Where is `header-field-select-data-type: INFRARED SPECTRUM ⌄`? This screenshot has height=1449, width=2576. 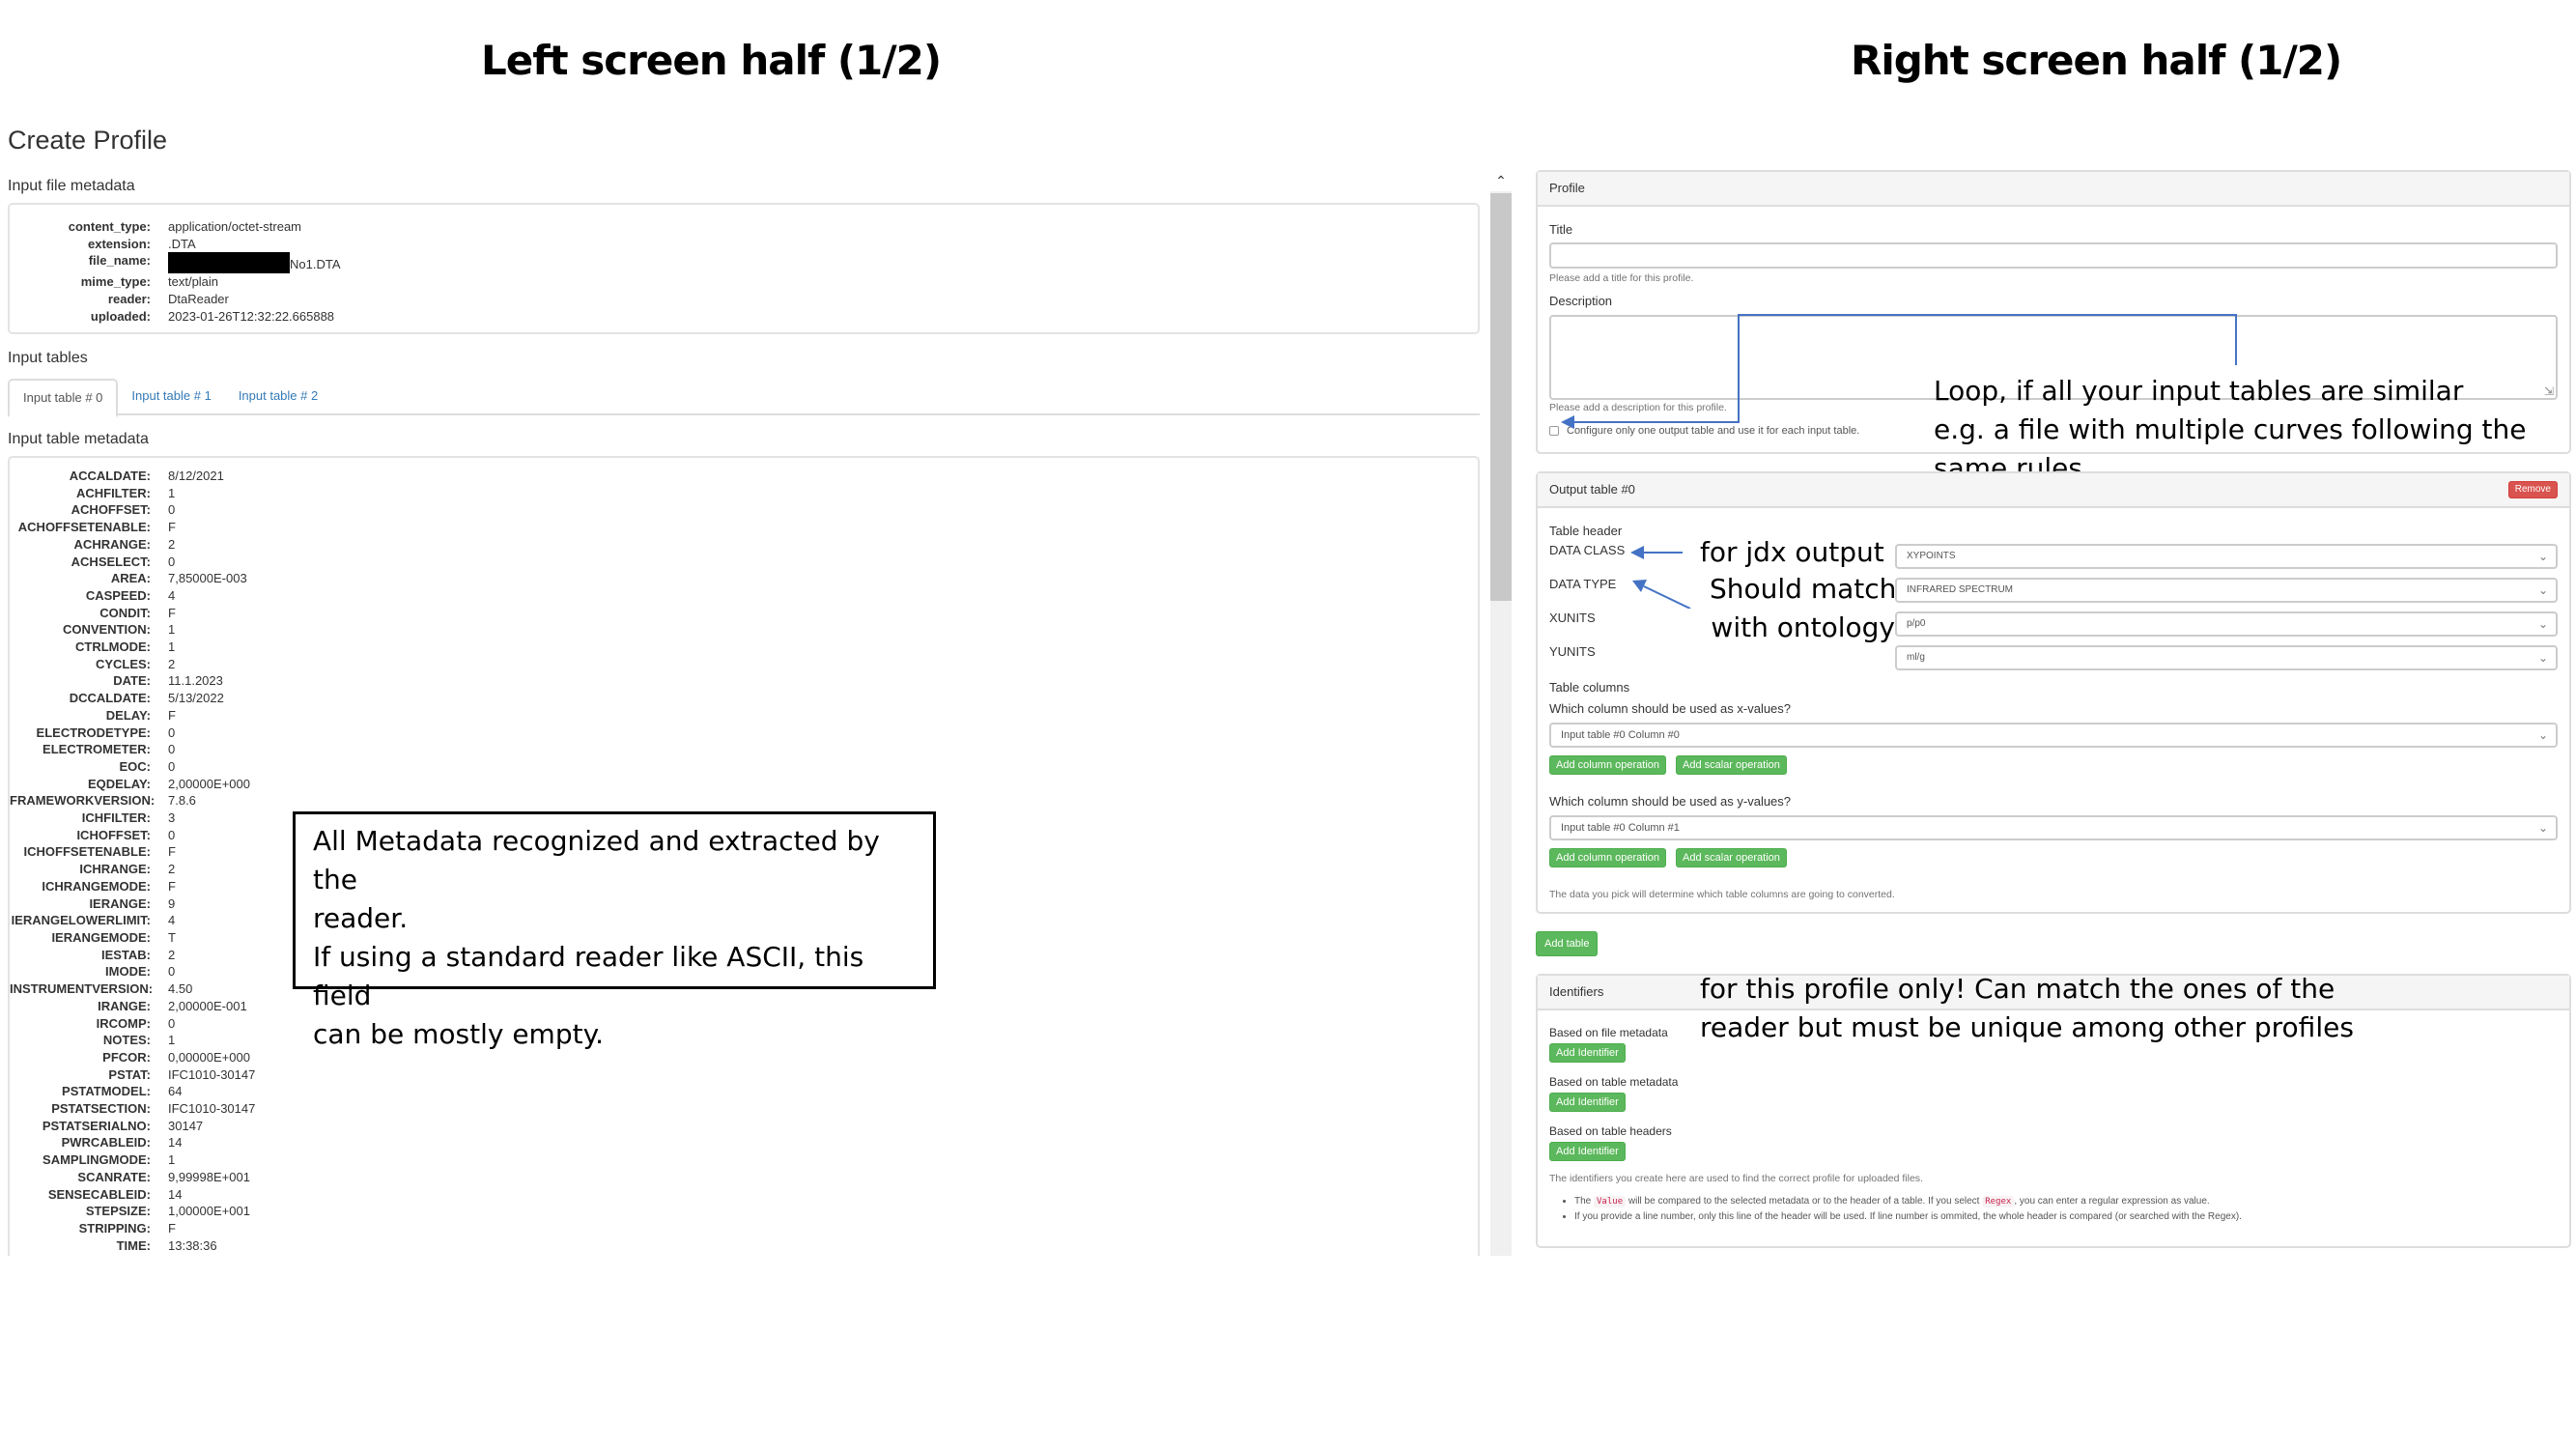 header-field-select-data-type: INFRARED SPECTRUM ⌄ is located at coordinates (2226, 590).